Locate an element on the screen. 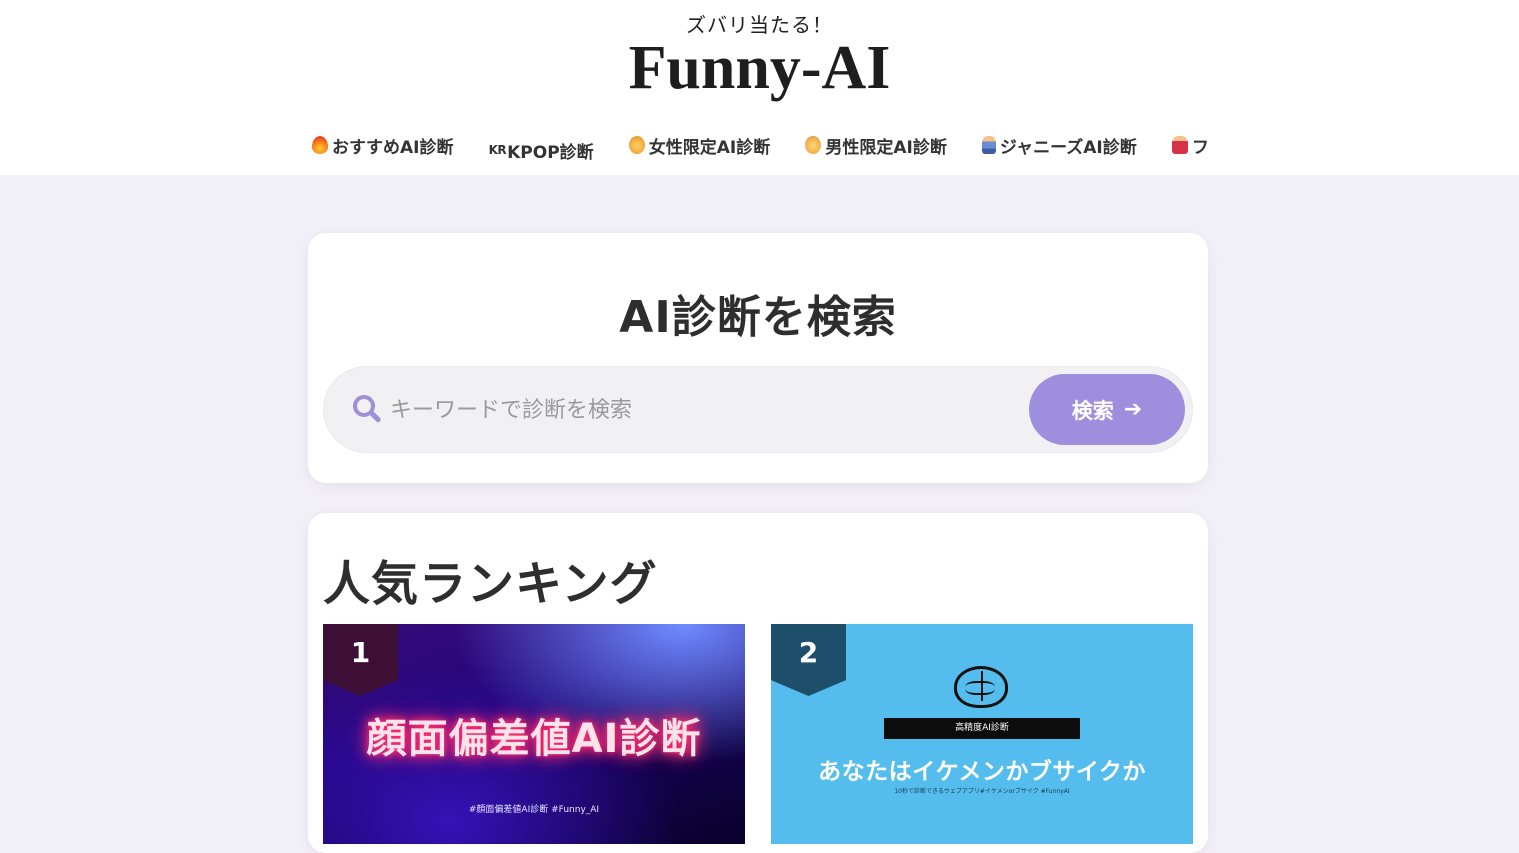 This screenshot has width=1519, height=853. search-icon is located at coordinates (364, 406).